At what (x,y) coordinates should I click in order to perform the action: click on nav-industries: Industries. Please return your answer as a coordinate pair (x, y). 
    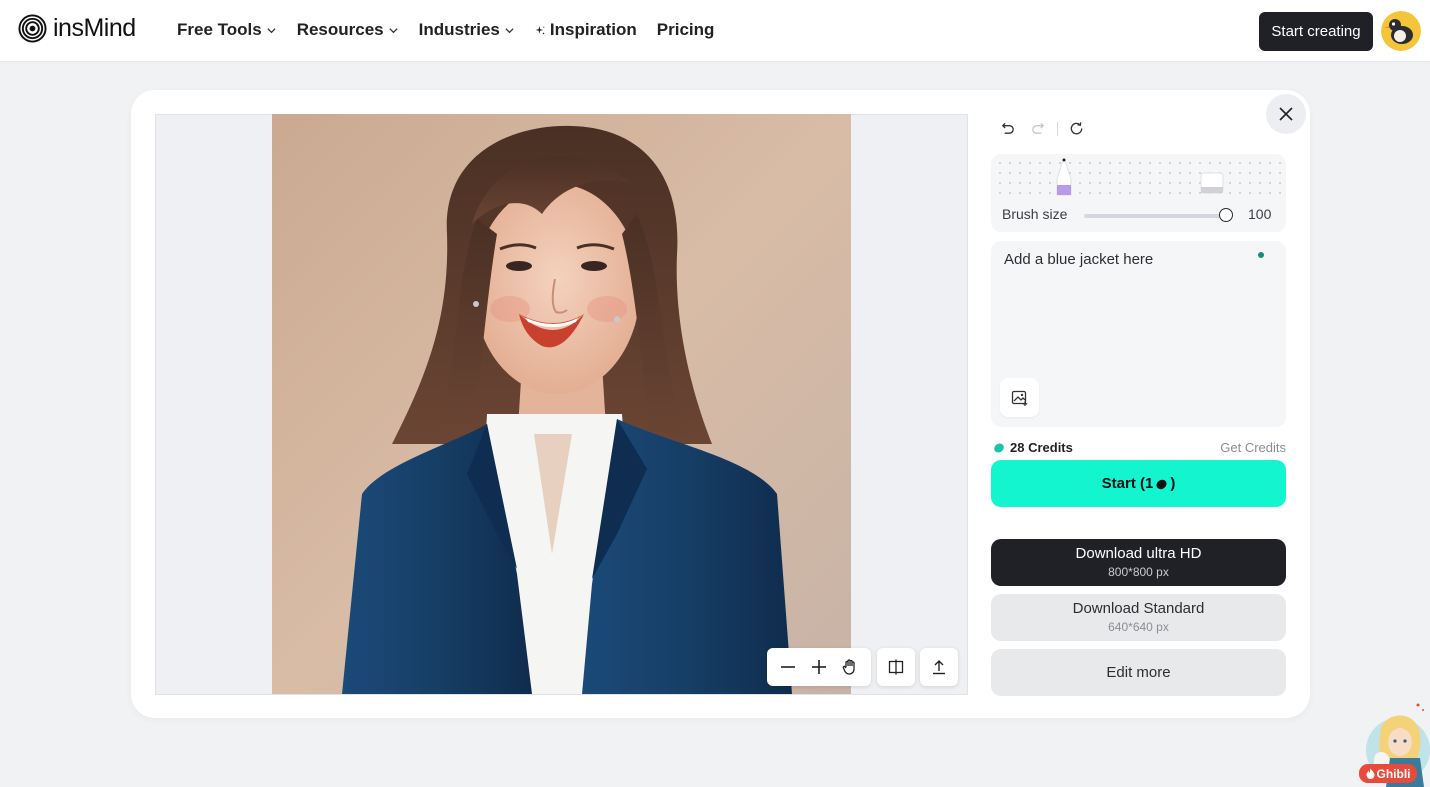
    Looking at the image, I should click on (467, 30).